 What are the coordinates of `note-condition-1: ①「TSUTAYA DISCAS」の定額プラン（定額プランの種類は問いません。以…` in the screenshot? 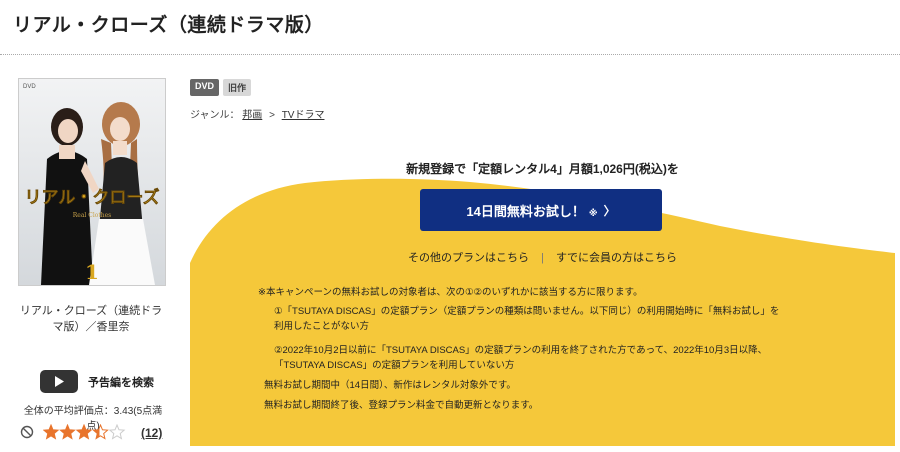 It's located at (527, 311).